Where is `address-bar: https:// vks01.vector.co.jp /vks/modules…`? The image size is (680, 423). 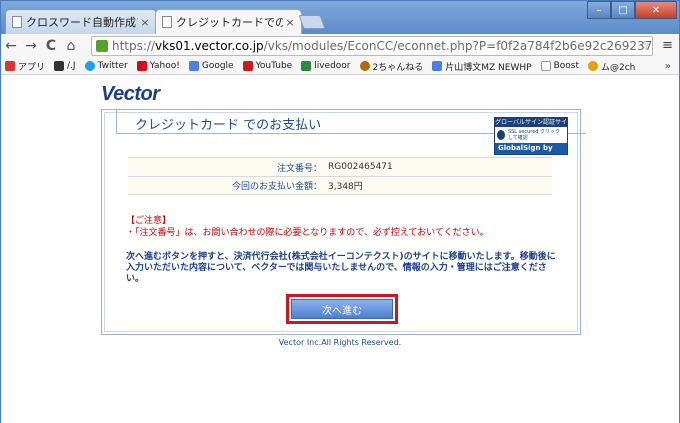 address-bar: https:// vks01.vector.co.jp /vks/modules… is located at coordinates (372, 46).